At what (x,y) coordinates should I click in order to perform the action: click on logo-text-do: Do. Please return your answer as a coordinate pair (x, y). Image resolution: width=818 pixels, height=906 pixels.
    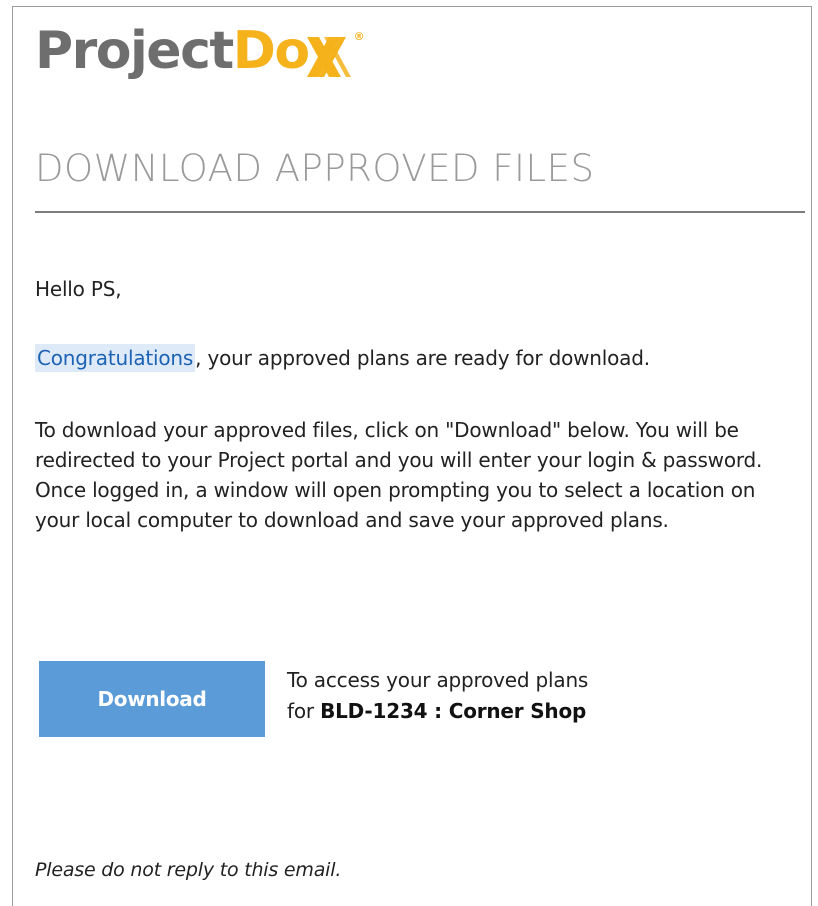
    Looking at the image, I should click on (271, 51).